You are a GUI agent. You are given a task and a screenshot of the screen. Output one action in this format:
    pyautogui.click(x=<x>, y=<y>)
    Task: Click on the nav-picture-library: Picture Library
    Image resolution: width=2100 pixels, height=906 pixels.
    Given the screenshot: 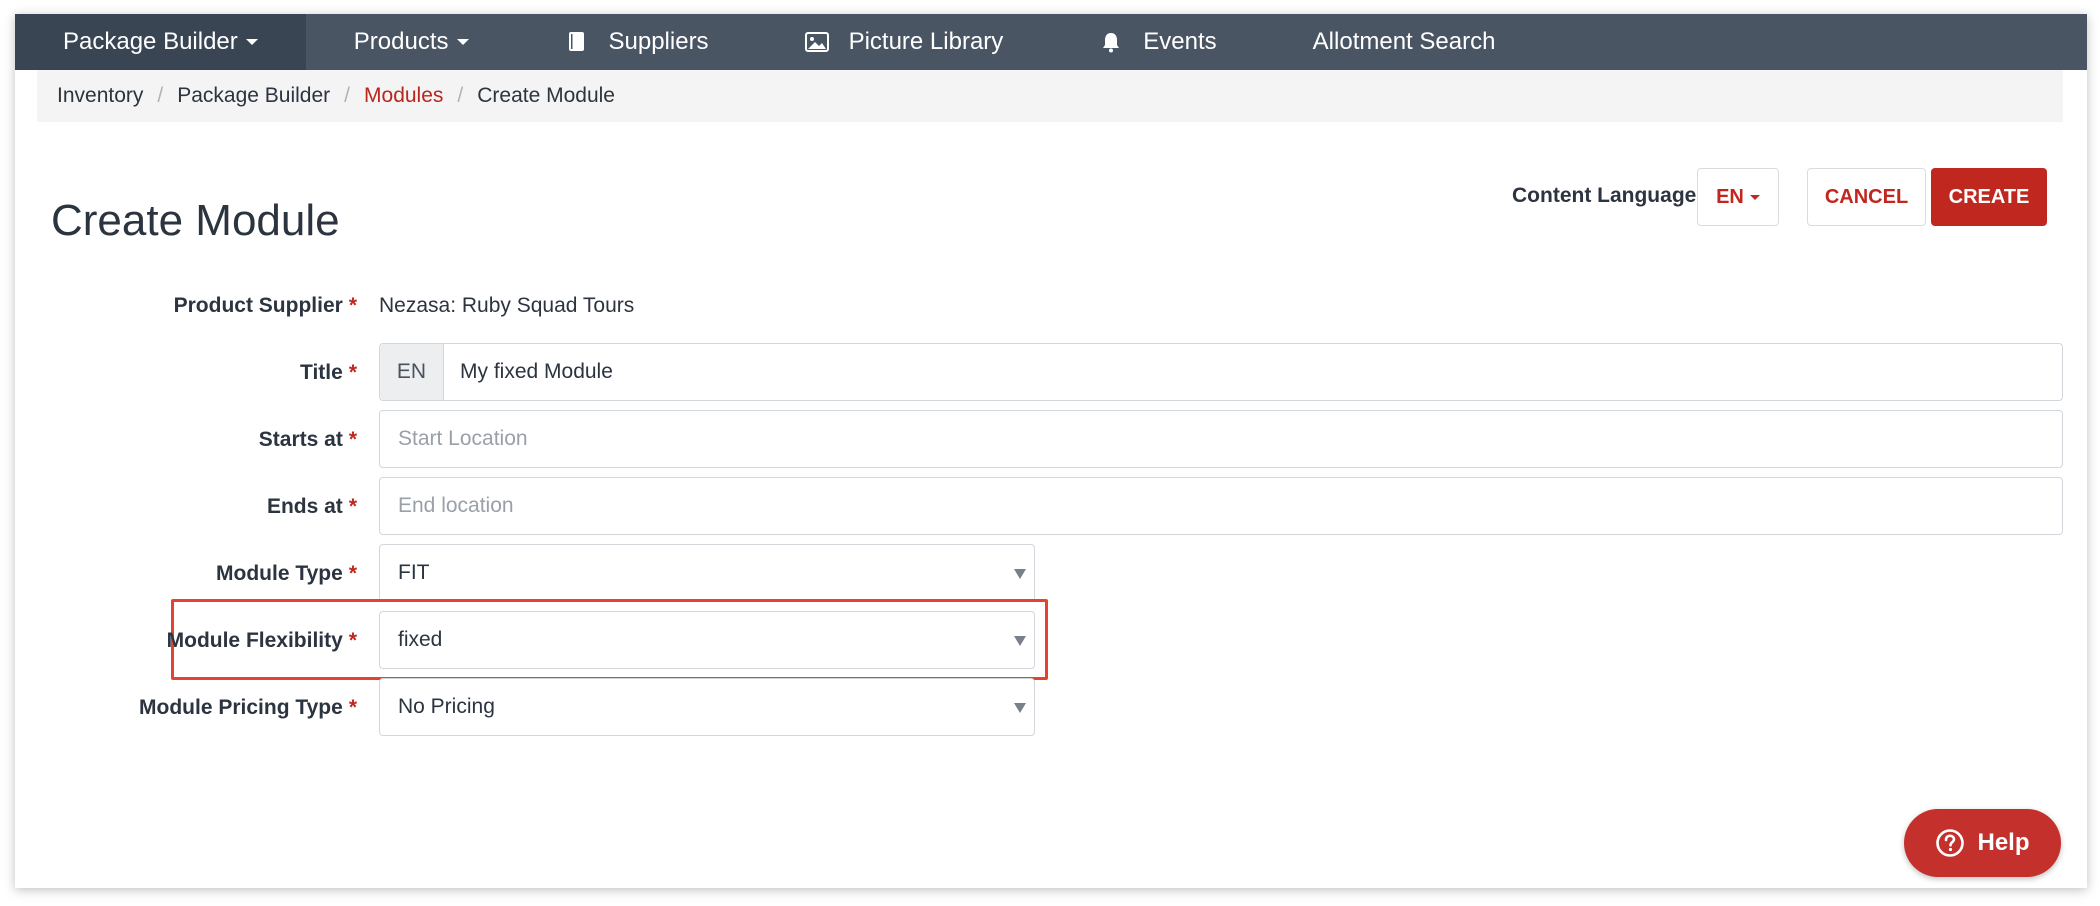 What is the action you would take?
    pyautogui.click(x=904, y=42)
    